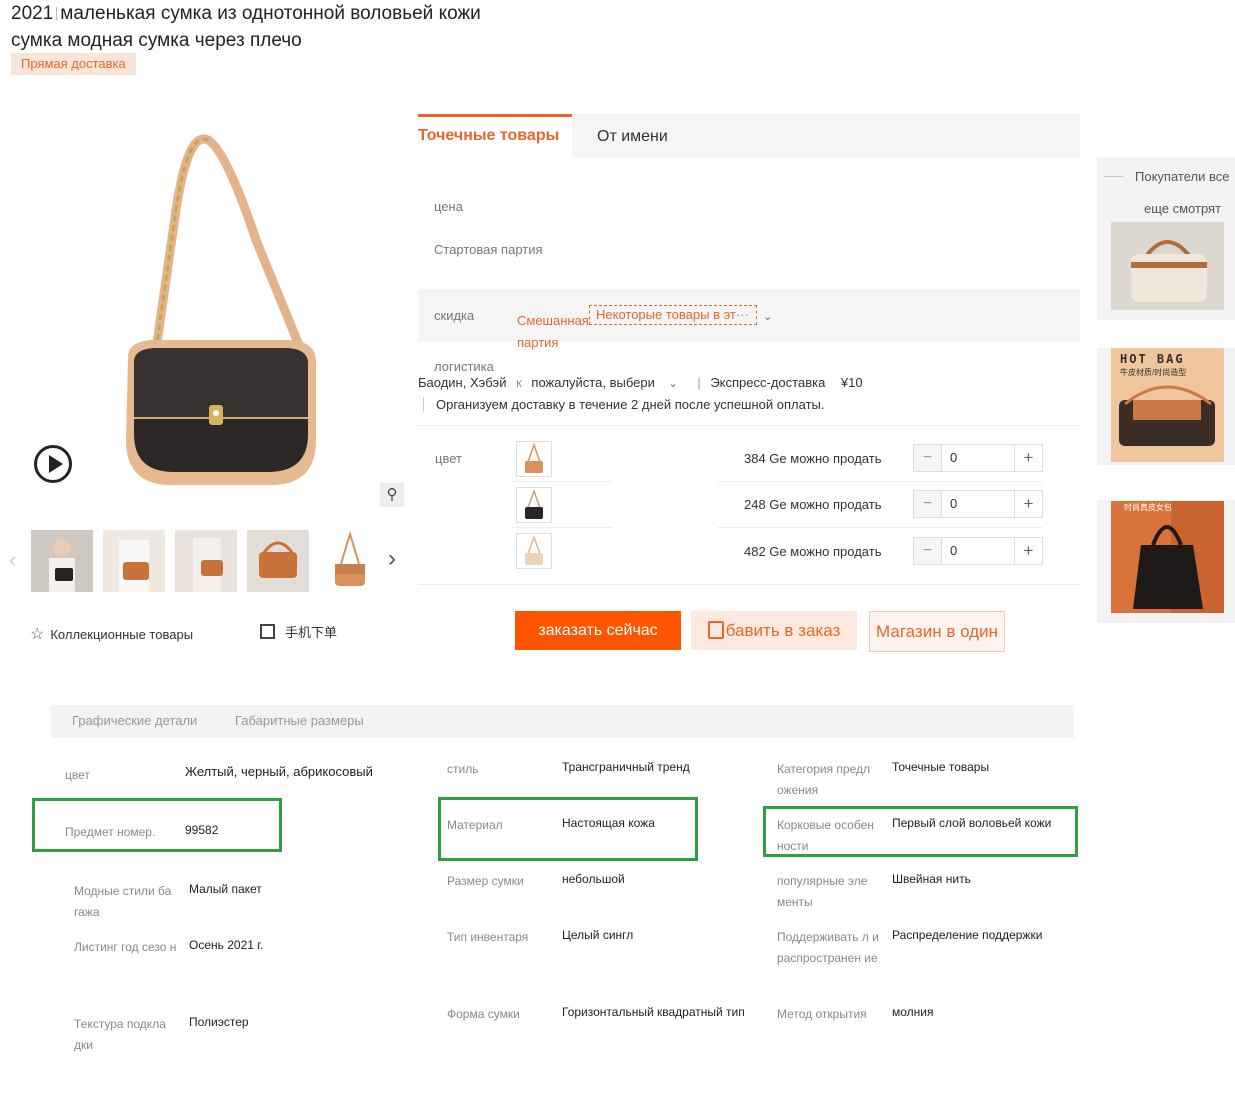  I want to click on attr-key: Поддерживать л и распространен ие, so click(828, 947).